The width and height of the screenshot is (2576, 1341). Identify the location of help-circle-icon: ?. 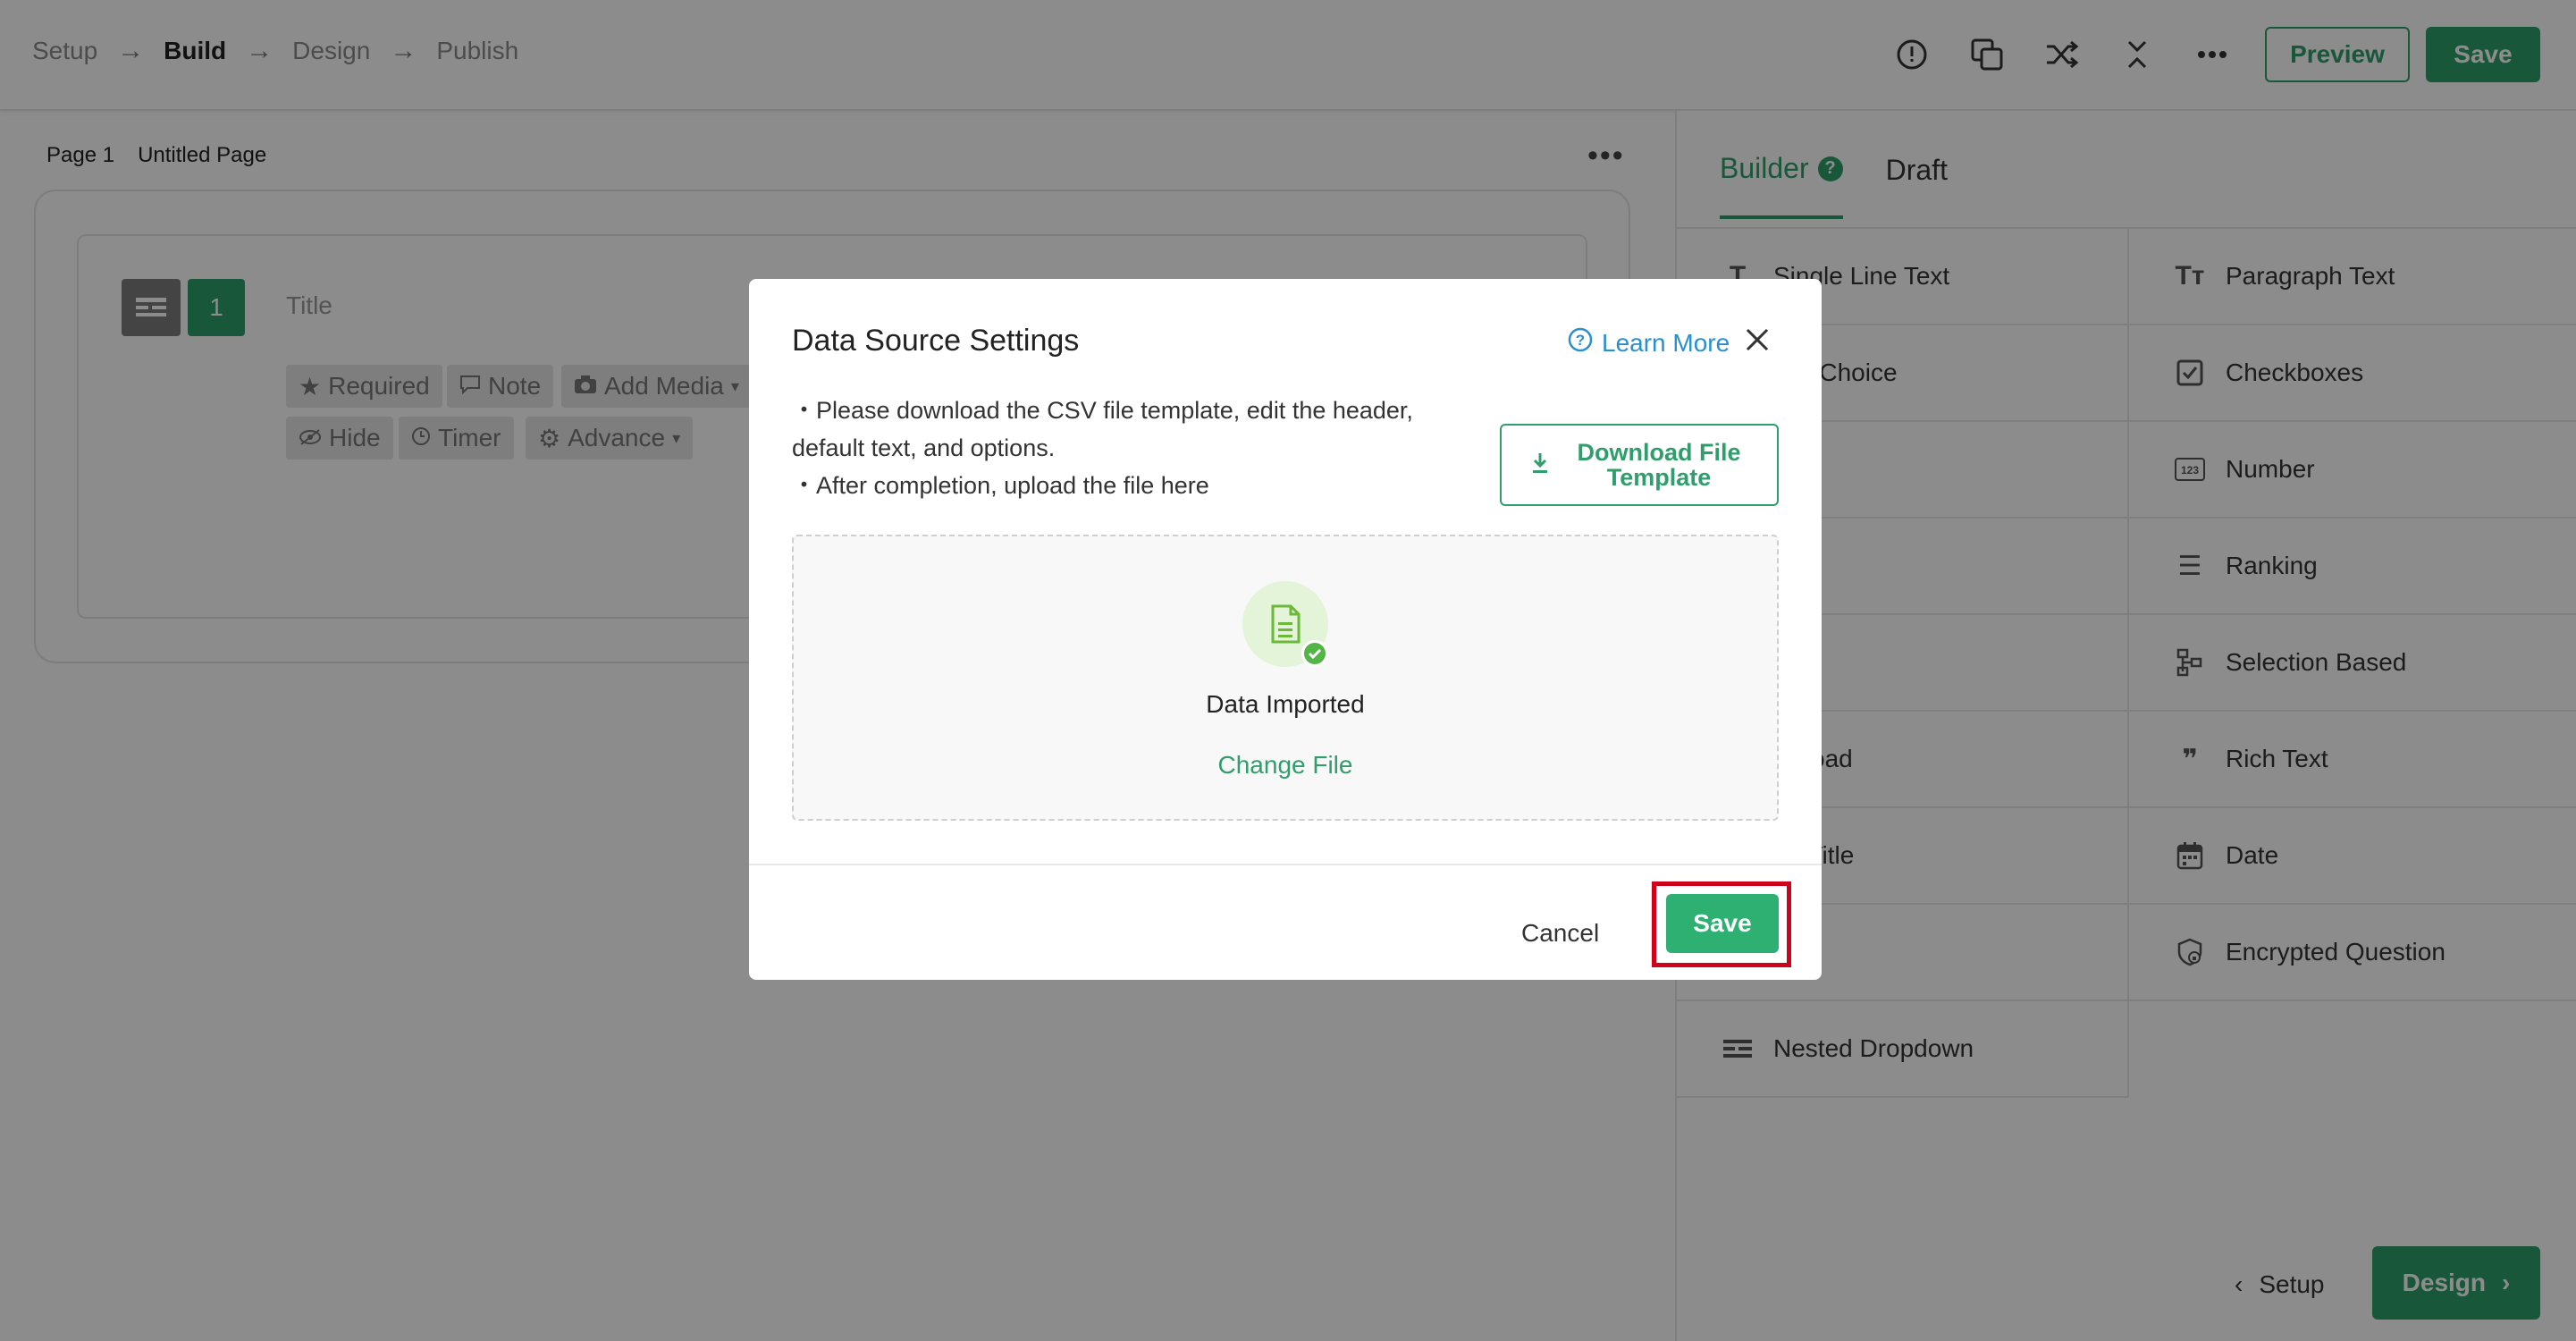
(1581, 342).